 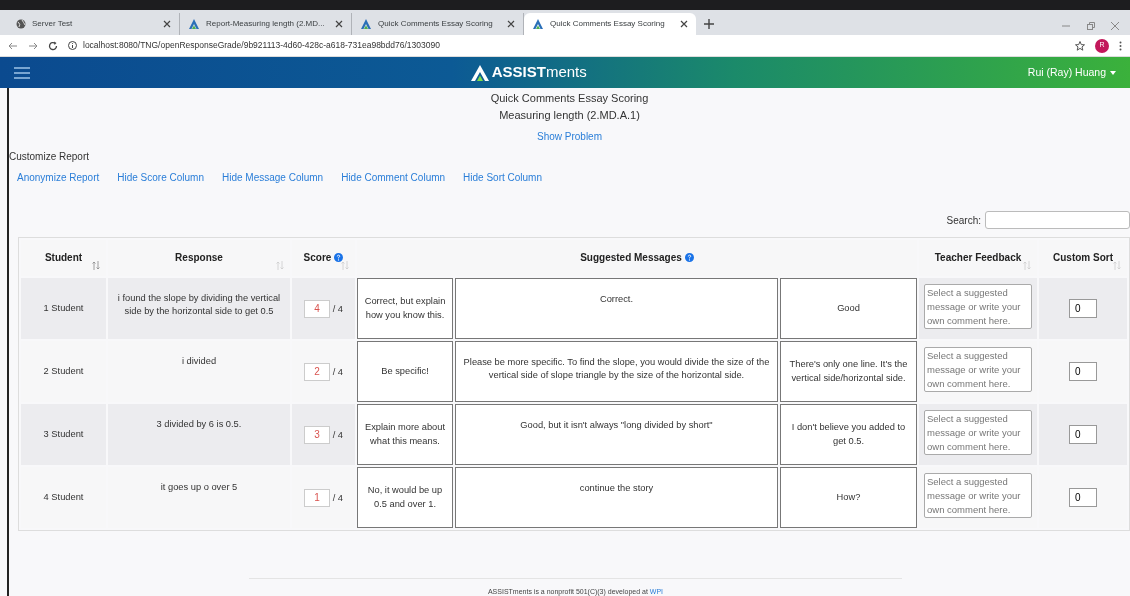 What do you see at coordinates (848, 308) in the screenshot?
I see `suggested-message: Good` at bounding box center [848, 308].